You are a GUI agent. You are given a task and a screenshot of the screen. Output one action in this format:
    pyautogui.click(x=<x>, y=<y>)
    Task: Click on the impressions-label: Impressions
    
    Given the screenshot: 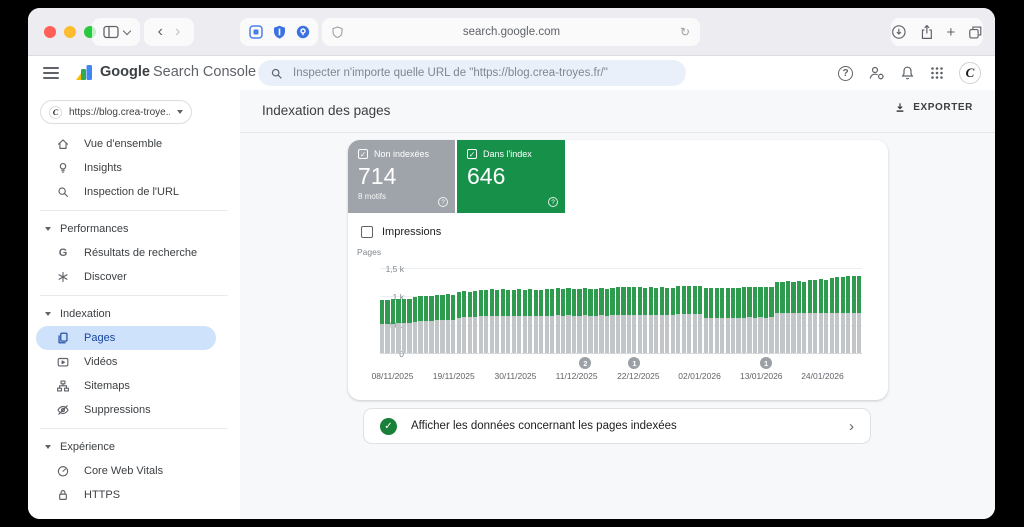 What is the action you would take?
    pyautogui.click(x=412, y=232)
    